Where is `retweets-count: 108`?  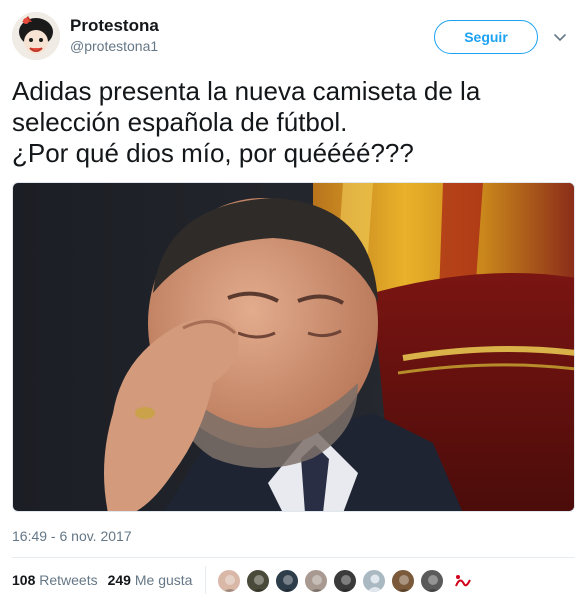 retweets-count: 108 is located at coordinates (24, 580).